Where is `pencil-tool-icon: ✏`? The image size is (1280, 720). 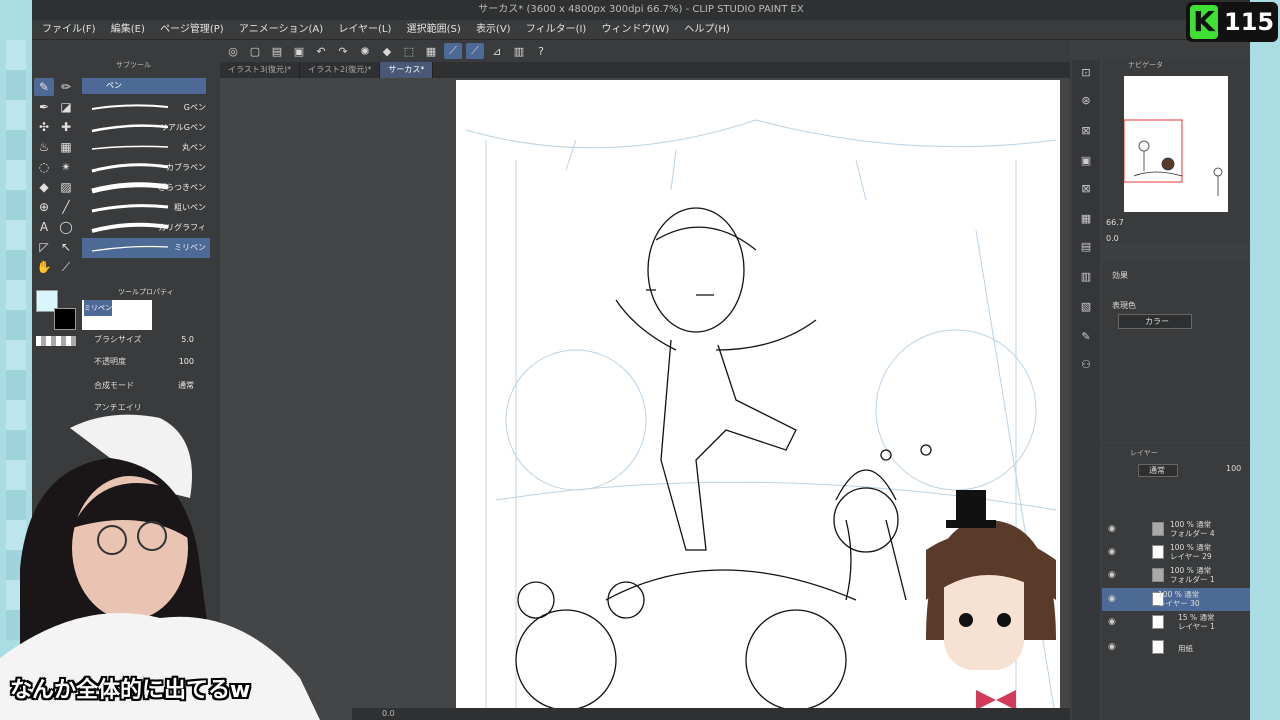
pencil-tool-icon: ✏ is located at coordinates (66, 87).